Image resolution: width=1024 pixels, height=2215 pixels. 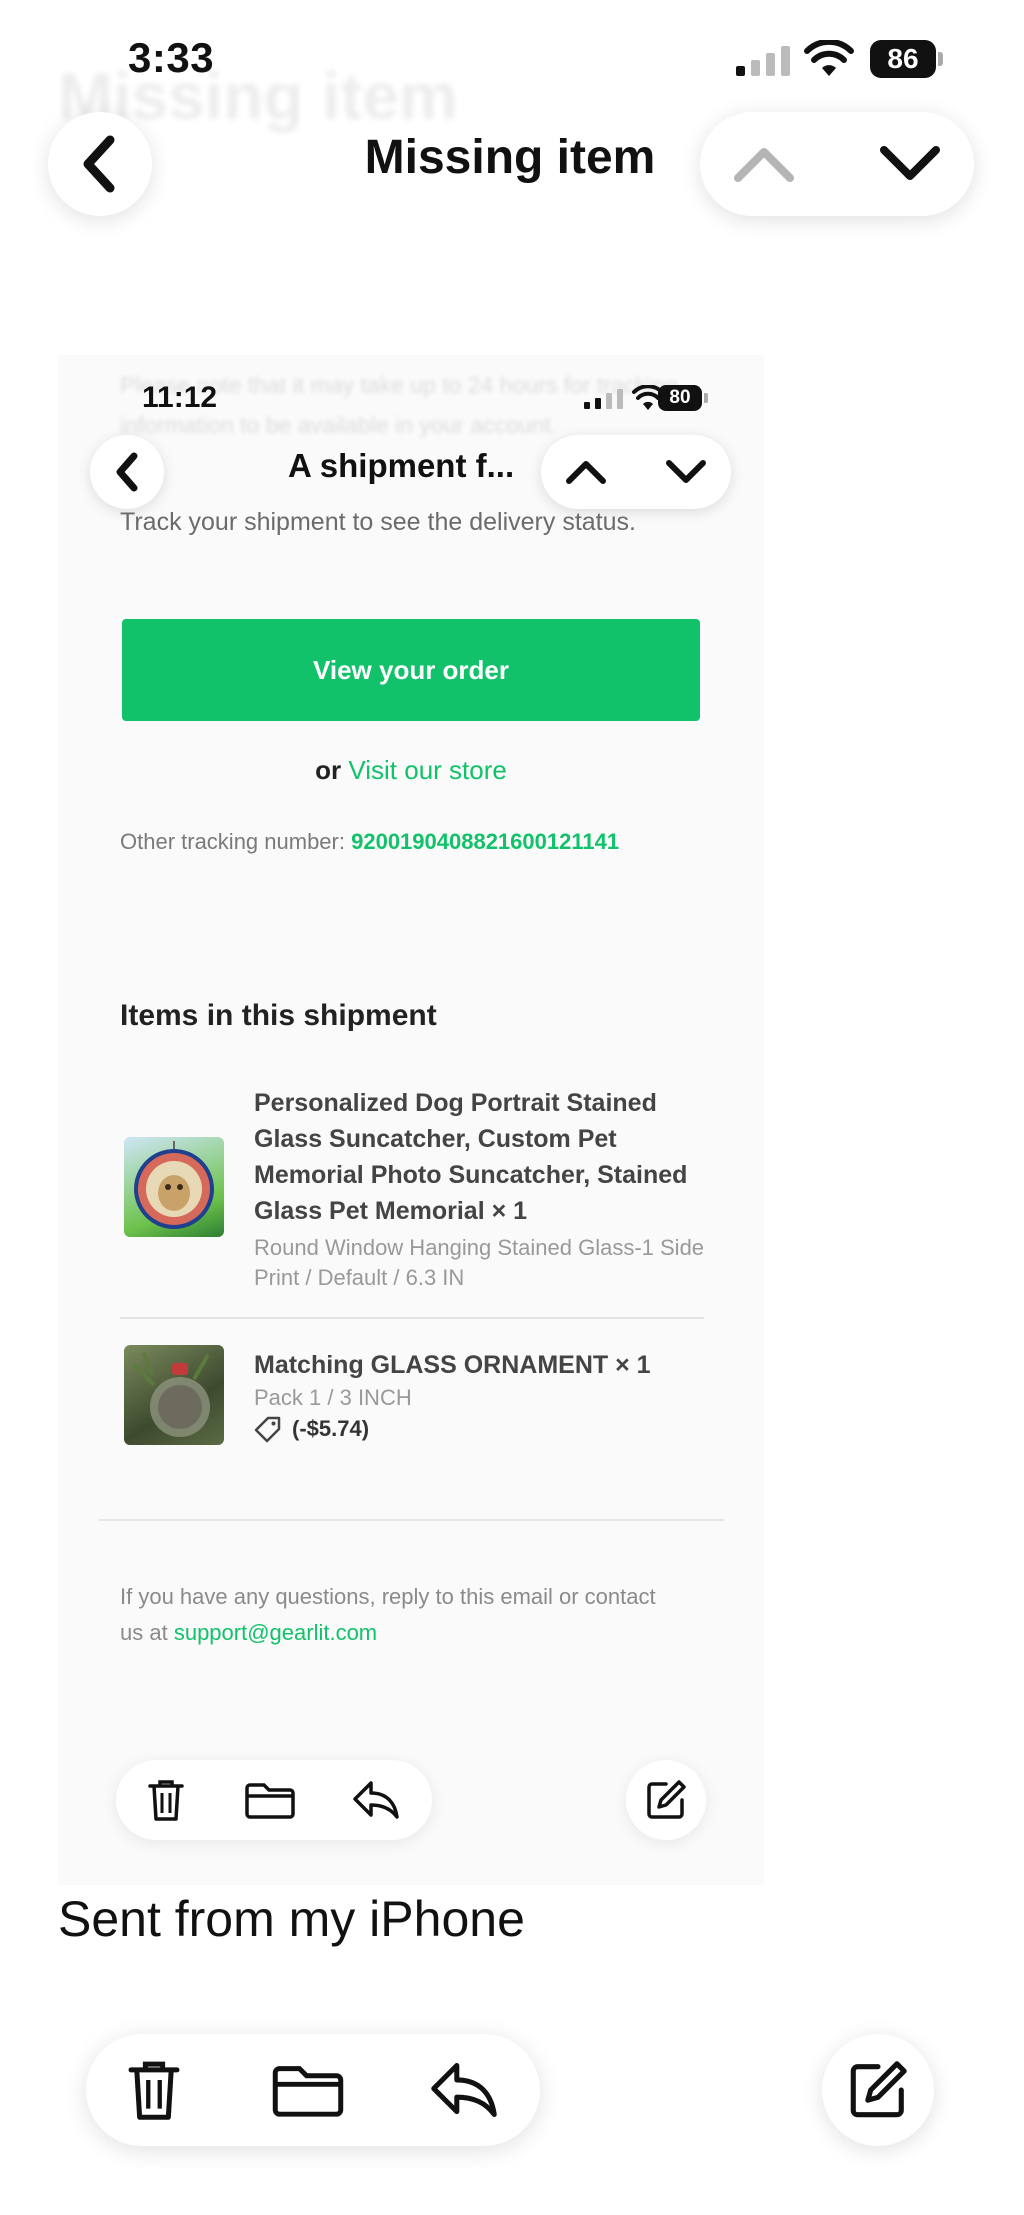 What do you see at coordinates (485, 841) in the screenshot?
I see `tracking-number-link: 9200190408821600121141` at bounding box center [485, 841].